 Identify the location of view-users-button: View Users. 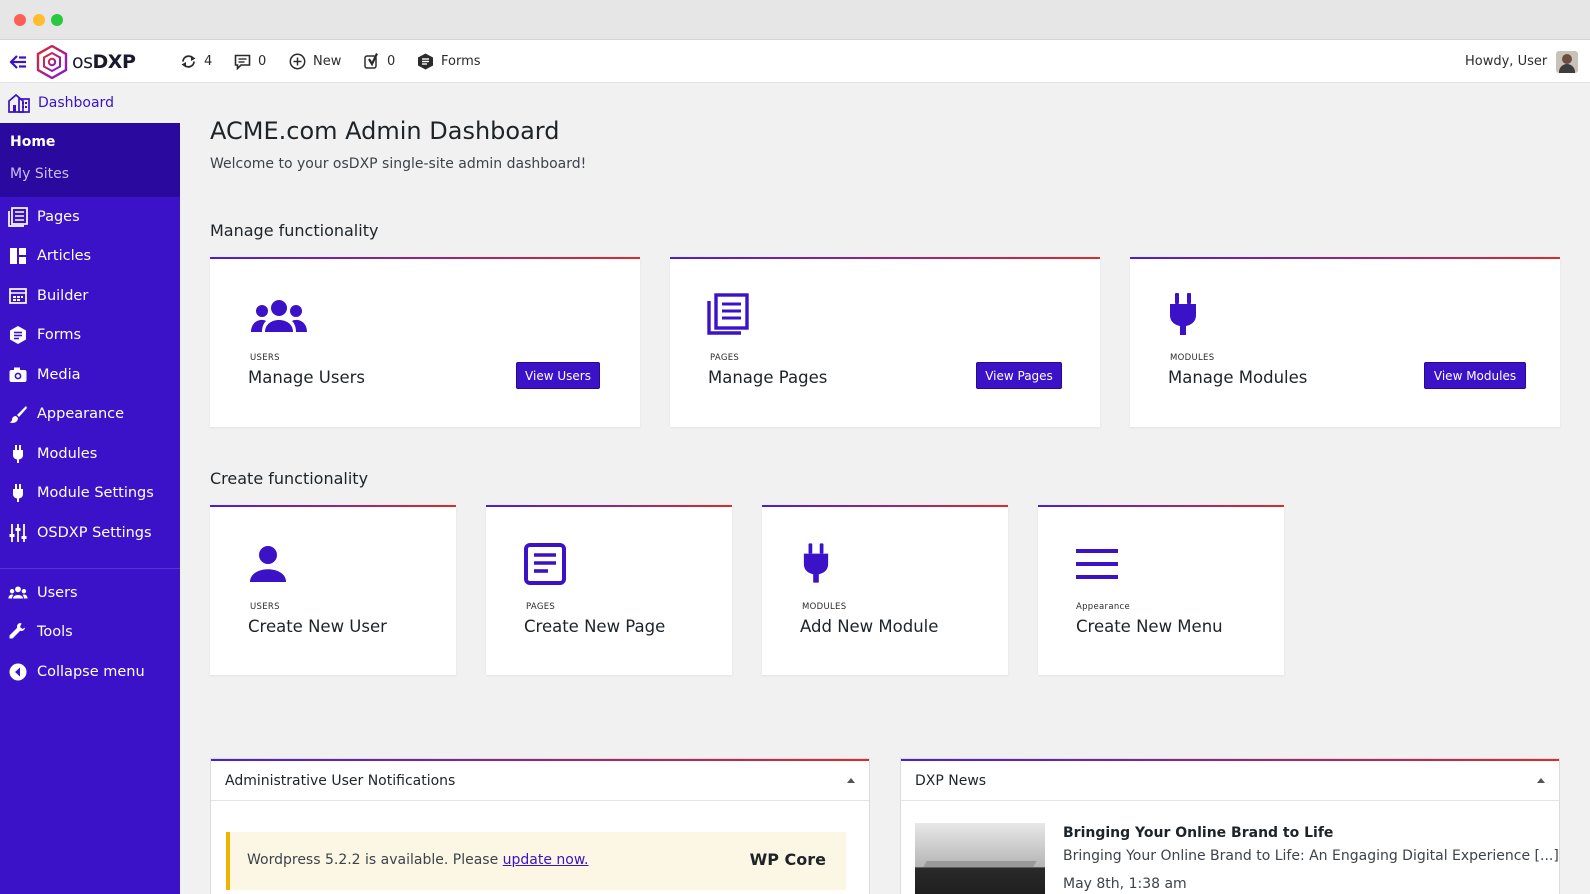
(558, 375).